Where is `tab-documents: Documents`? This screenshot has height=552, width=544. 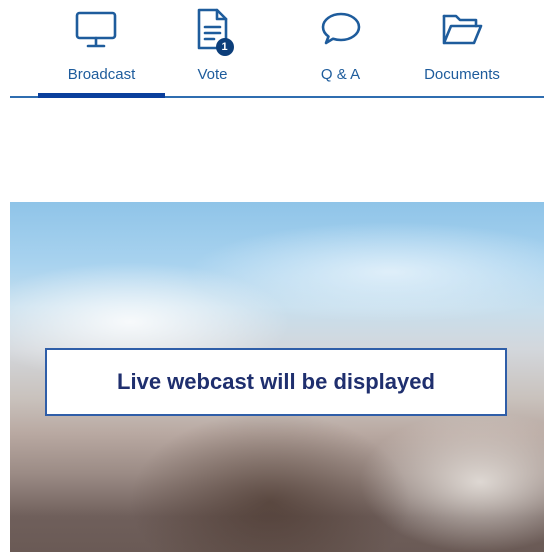
tab-documents: Documents is located at coordinates (462, 48).